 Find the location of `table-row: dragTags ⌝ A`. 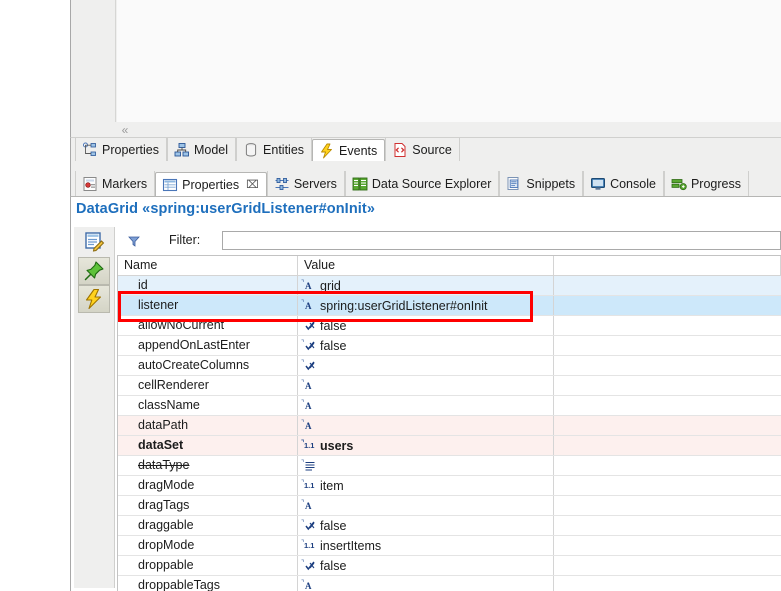

table-row: dragTags ⌝ A is located at coordinates (449, 506).